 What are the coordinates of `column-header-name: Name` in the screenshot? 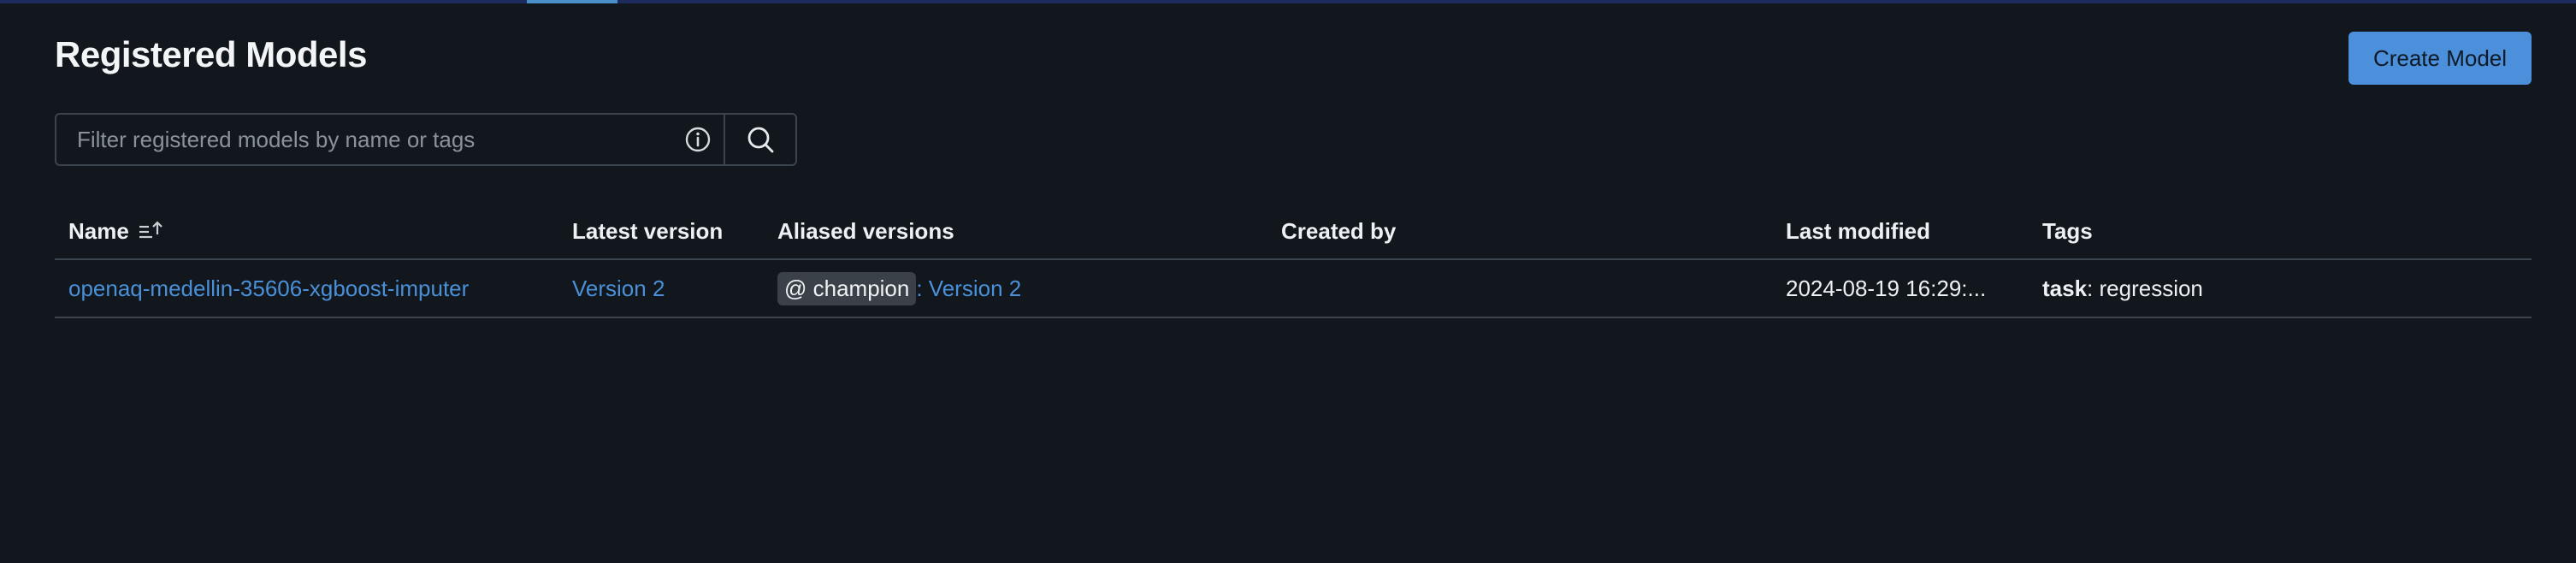 It's located at (115, 231).